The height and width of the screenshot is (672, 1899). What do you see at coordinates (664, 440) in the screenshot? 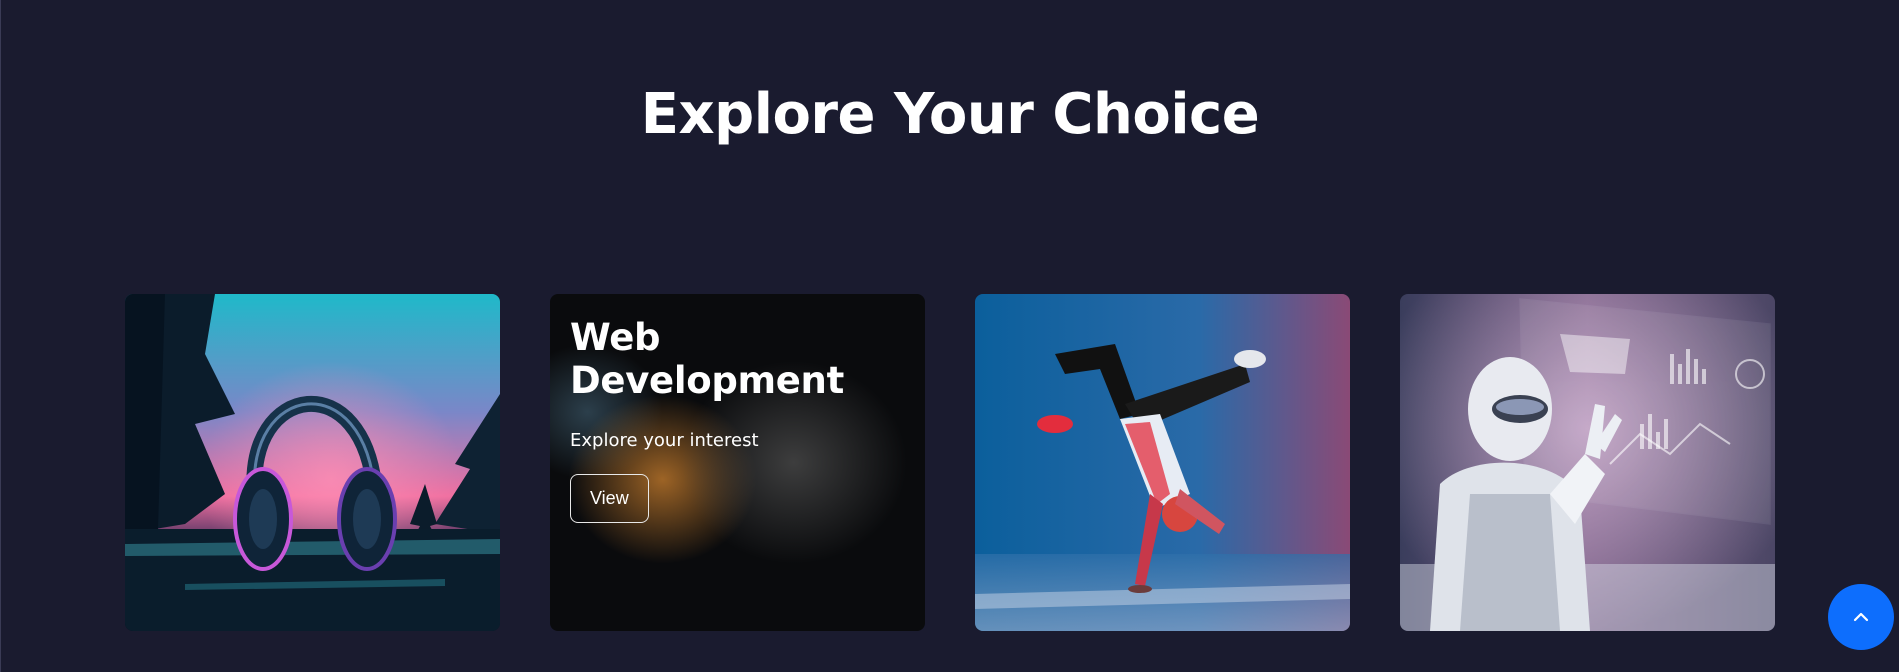
I see `card-subtitle: Explore your interest` at bounding box center [664, 440].